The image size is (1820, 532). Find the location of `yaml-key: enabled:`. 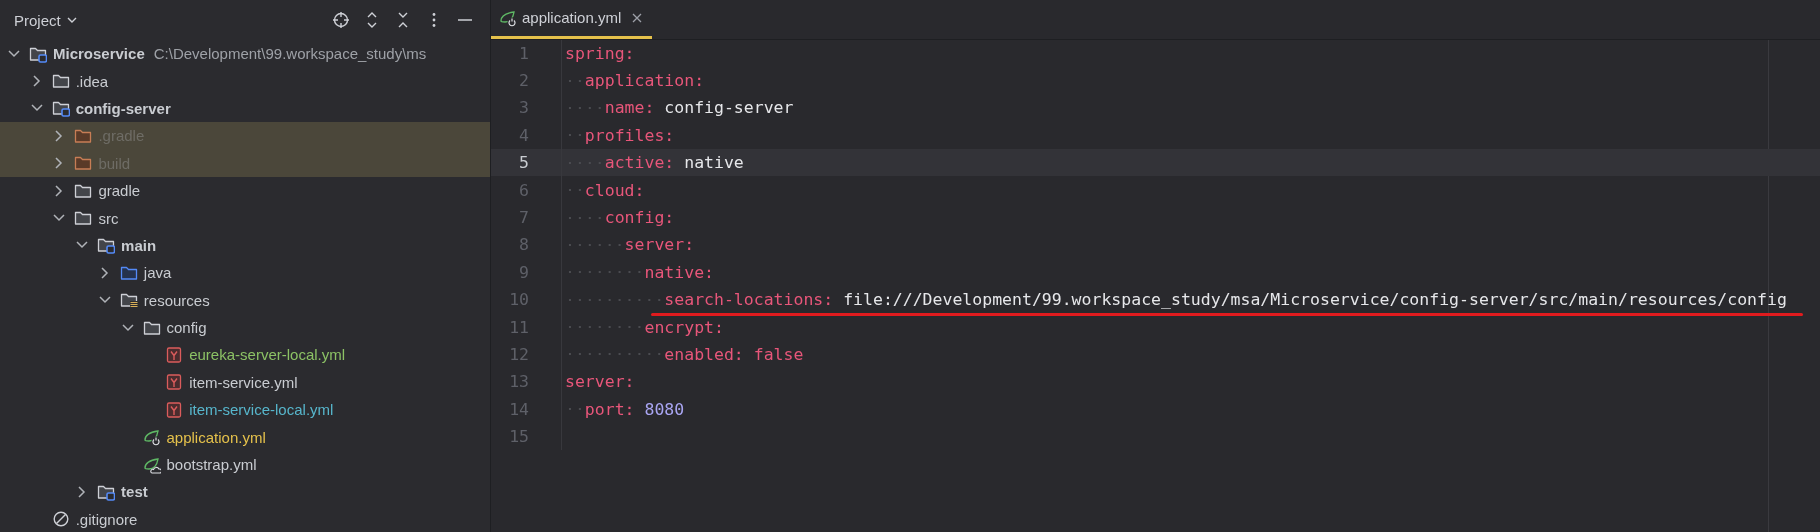

yaml-key: enabled: is located at coordinates (704, 354).